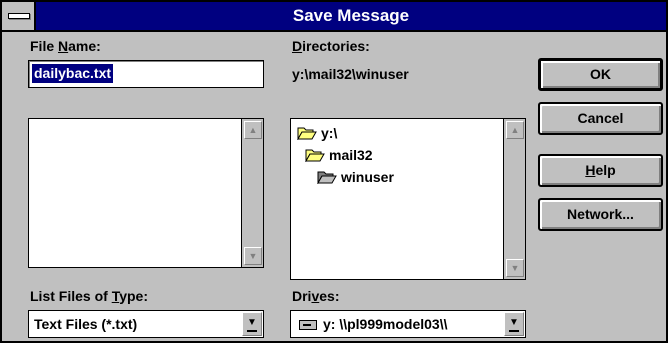 This screenshot has height=356, width=668. I want to click on file-name-input: dailybac.txt, so click(146, 74).